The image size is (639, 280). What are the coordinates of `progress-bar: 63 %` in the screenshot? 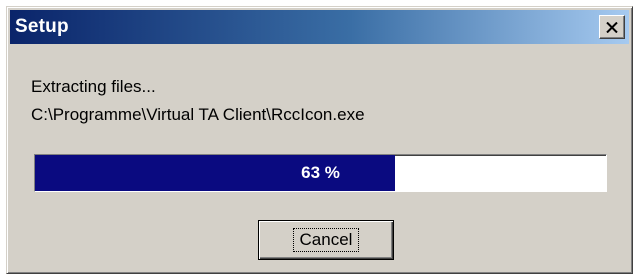 It's located at (320, 173).